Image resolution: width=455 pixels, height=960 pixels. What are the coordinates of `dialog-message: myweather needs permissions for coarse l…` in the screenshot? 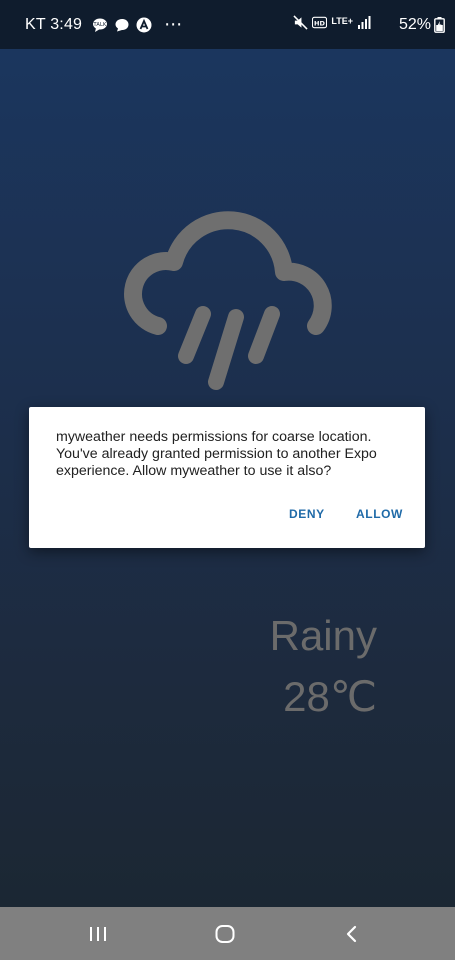 It's located at (216, 454).